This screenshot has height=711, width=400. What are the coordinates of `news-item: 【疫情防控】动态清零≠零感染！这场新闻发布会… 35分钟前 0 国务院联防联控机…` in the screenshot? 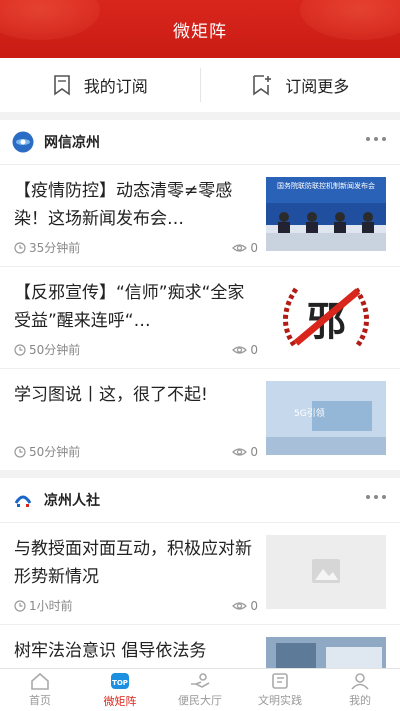 It's located at (200, 215).